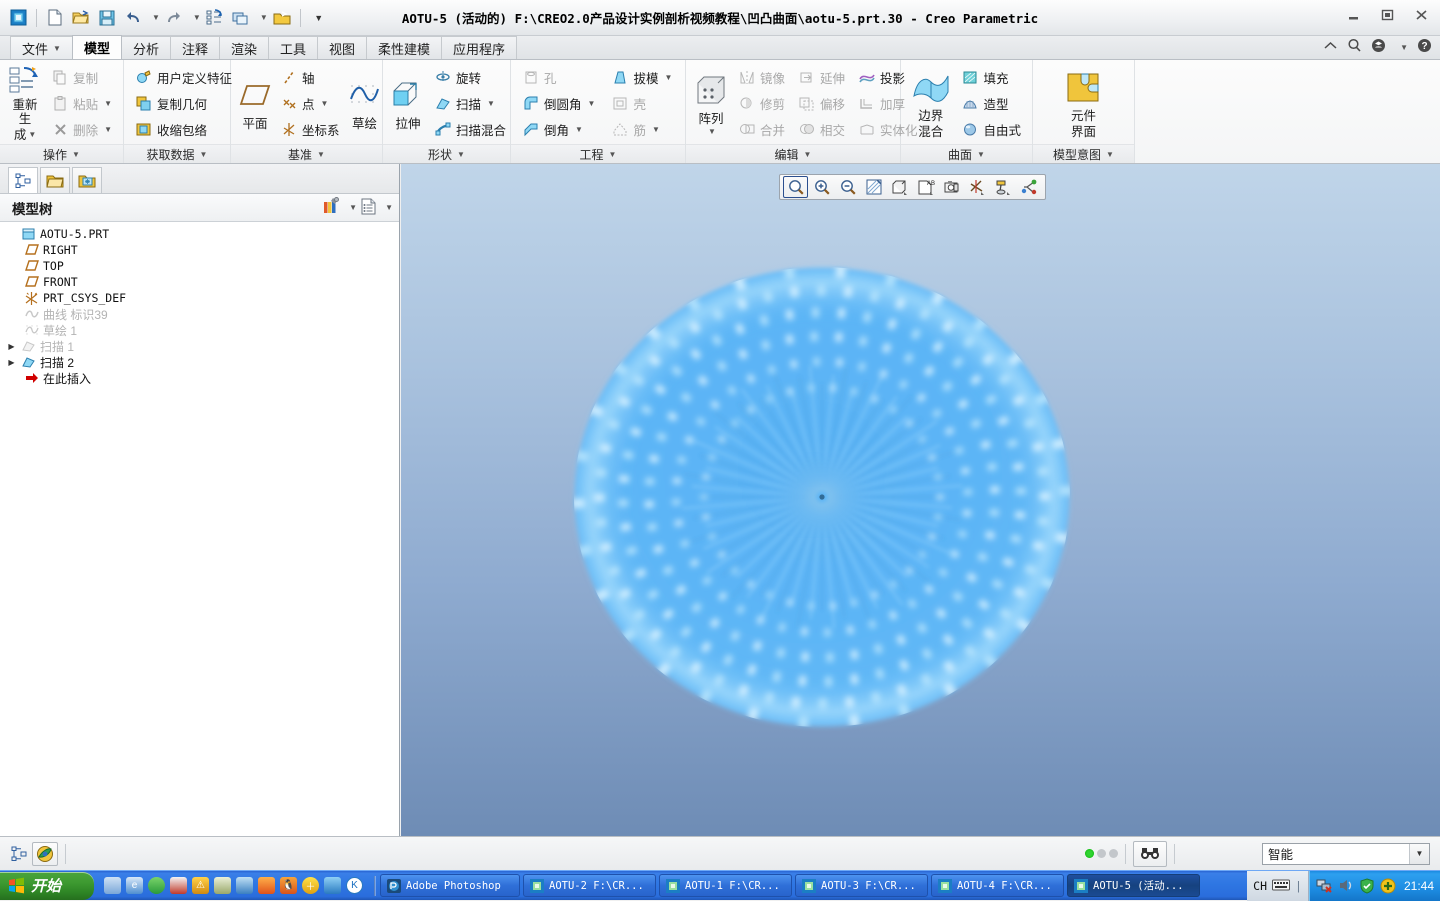 This screenshot has width=1440, height=901. Describe the element at coordinates (202, 362) in the screenshot. I see `tree-node-sweep-2: ▶ 扫描 2` at that location.